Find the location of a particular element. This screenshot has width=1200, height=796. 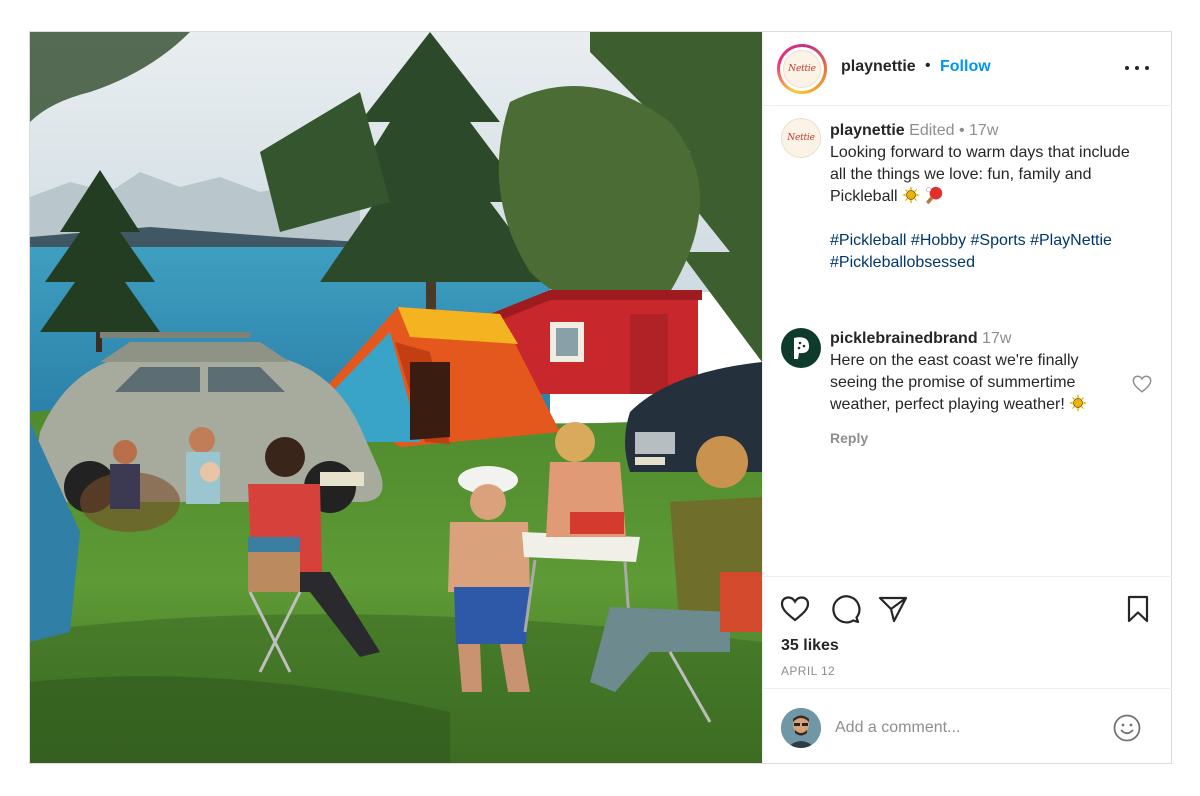

post-actions-bar: 35 likes APRIL 12 is located at coordinates (967, 631).